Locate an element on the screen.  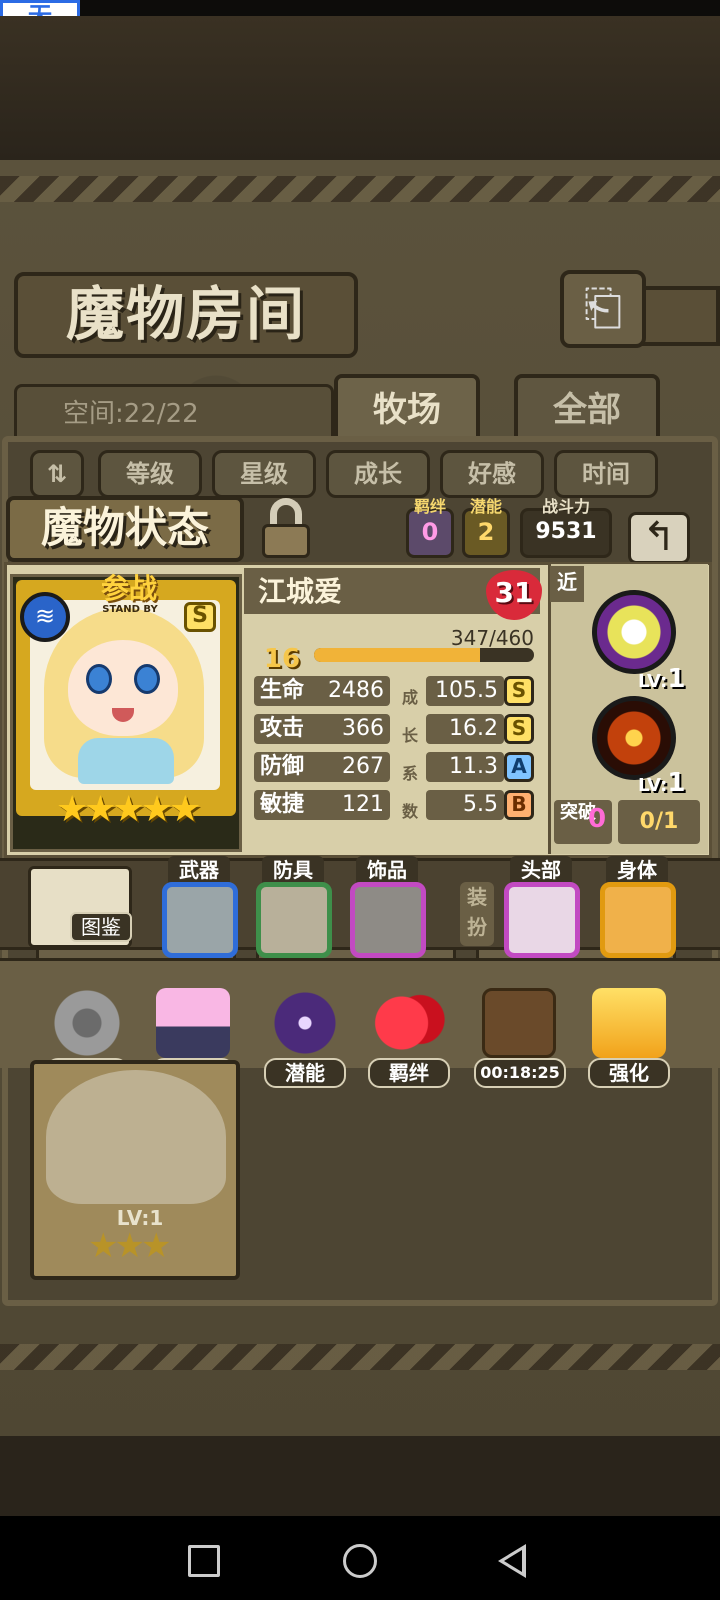
status-title: 魔物状态 is located at coordinates (125, 529).